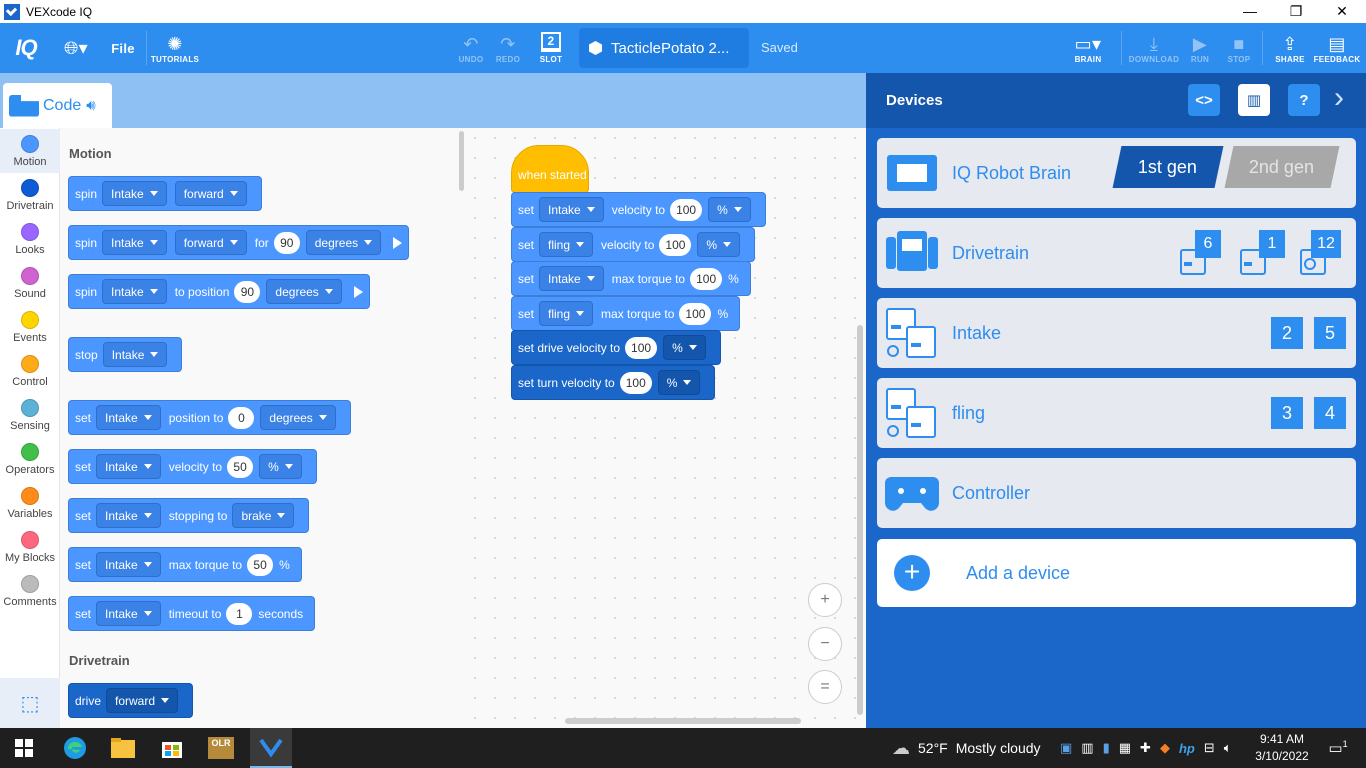 The height and width of the screenshot is (768, 1366). I want to click on weather-widget: ☁ 52°F Mostly cloudy, so click(966, 748).